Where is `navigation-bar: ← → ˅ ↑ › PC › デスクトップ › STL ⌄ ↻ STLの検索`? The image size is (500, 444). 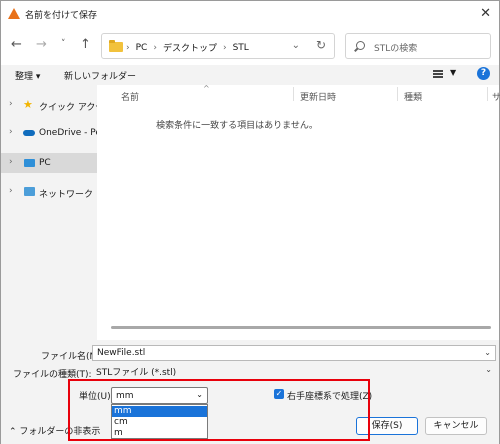
navigation-bar: ← → ˅ ↑ › PC › デスクトップ › STL ⌄ ↻ STLの検索 is located at coordinates (250, 46).